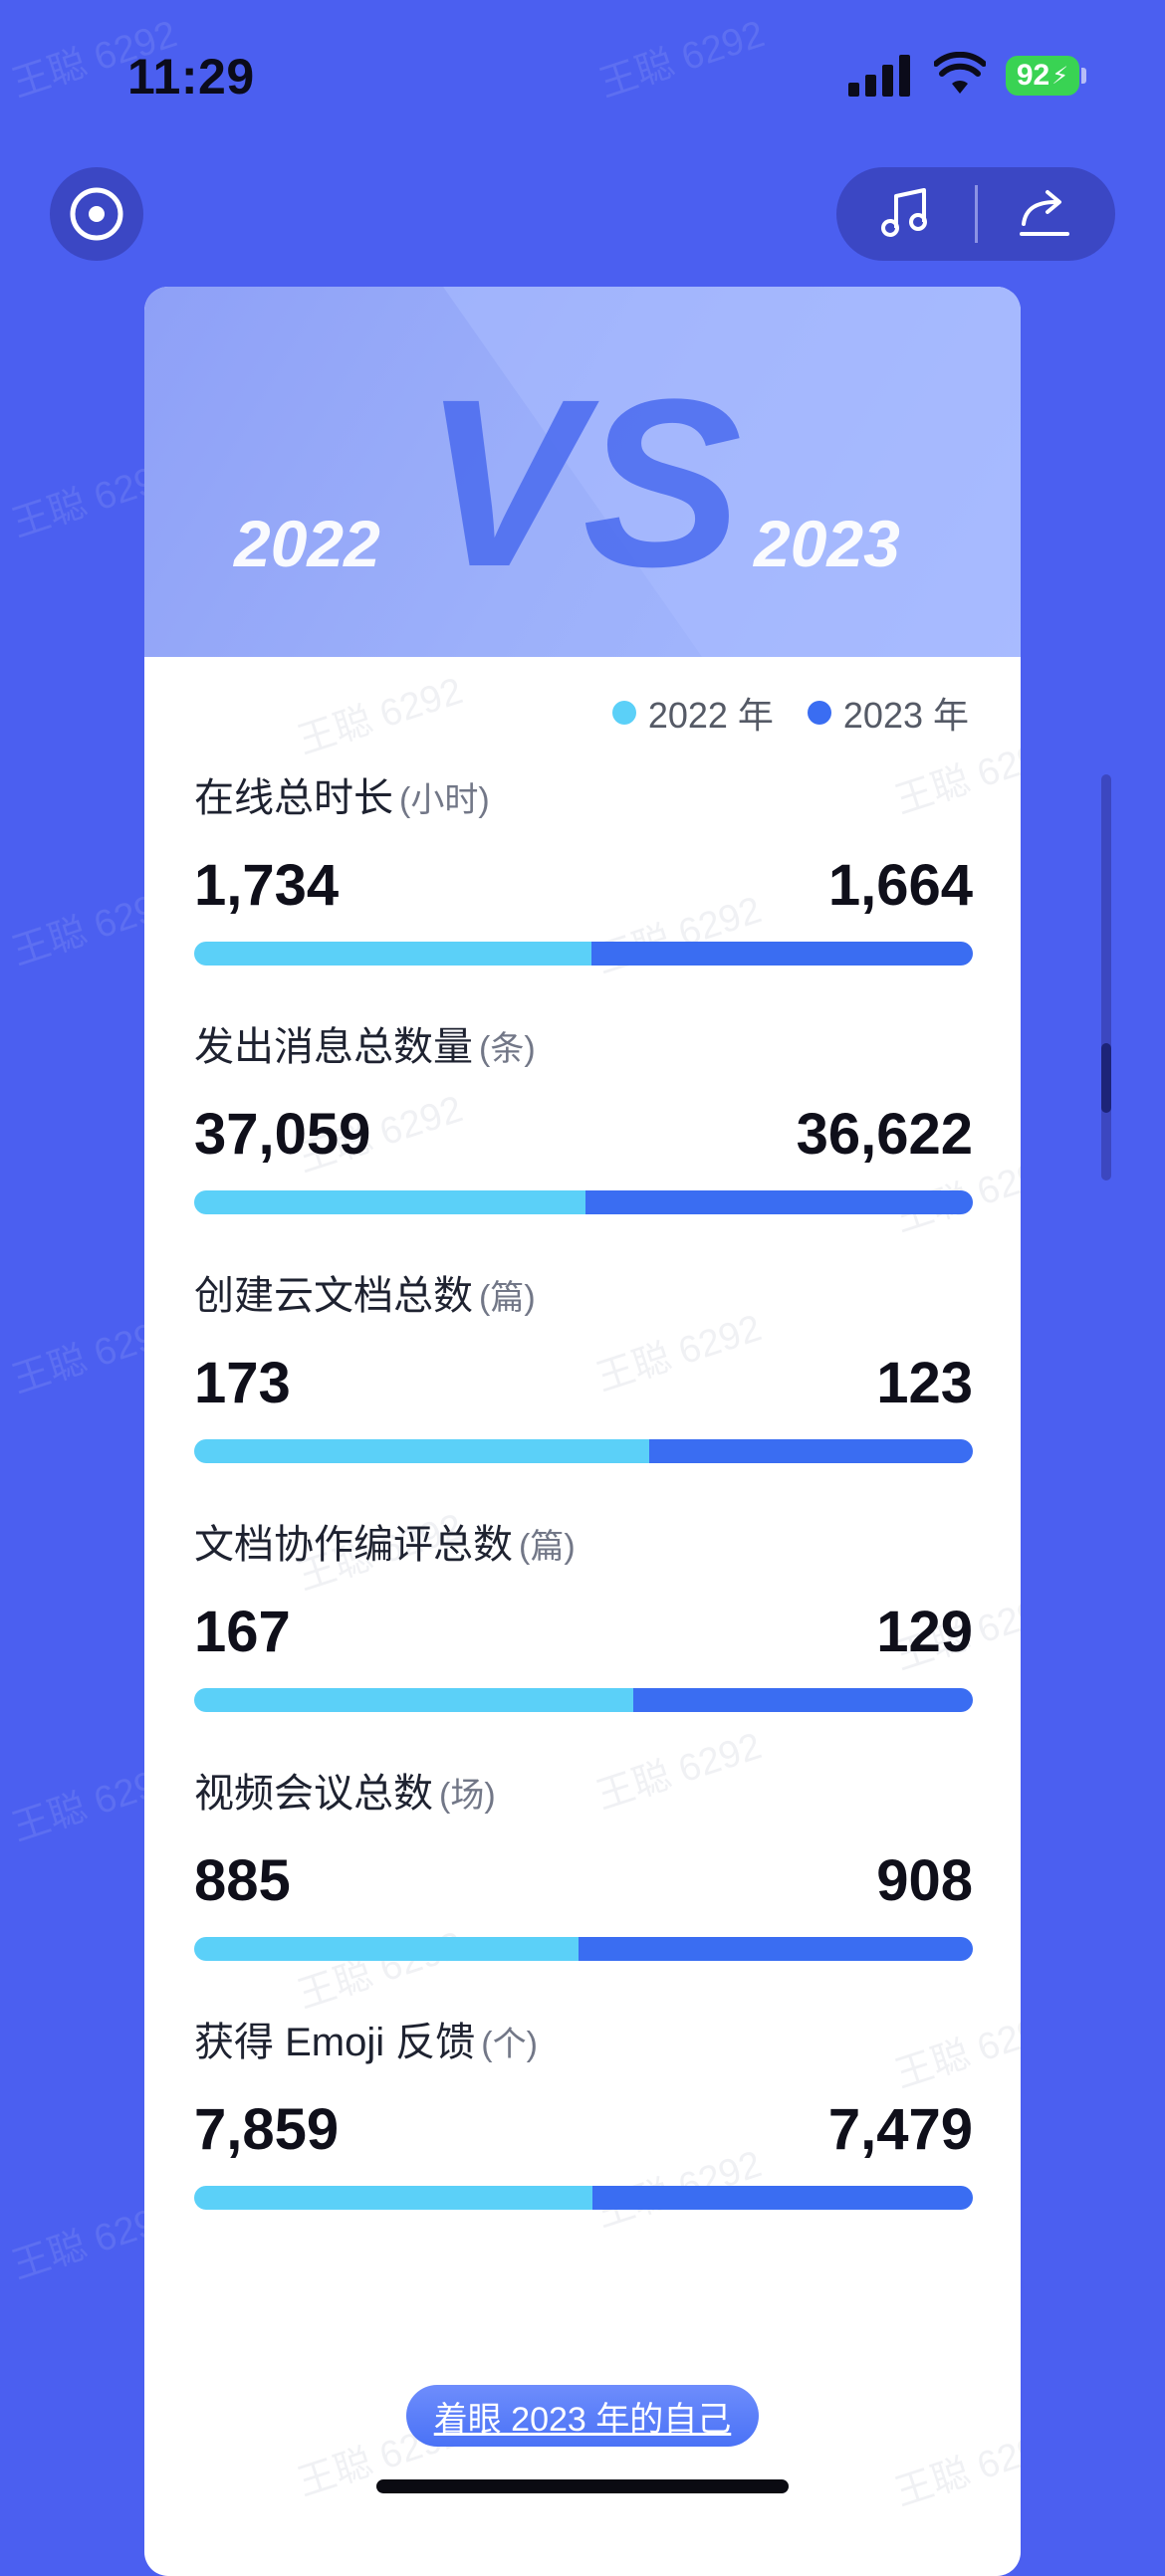 The width and height of the screenshot is (1165, 2576). I want to click on stat-value-2022: 1,734, so click(267, 885).